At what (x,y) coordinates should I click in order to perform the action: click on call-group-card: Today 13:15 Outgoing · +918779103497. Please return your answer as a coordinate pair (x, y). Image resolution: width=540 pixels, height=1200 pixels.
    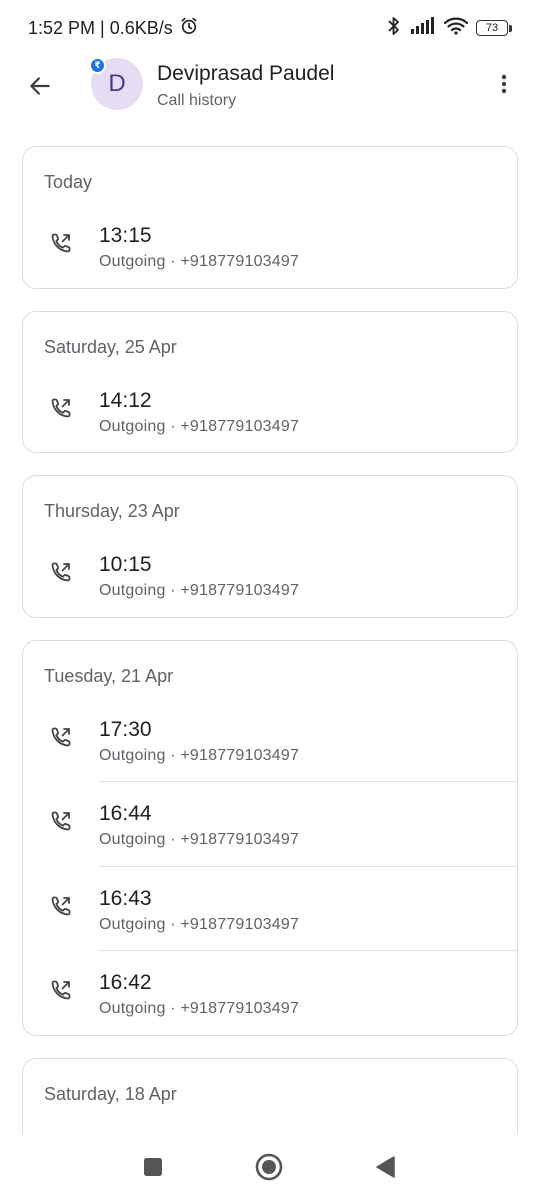
    Looking at the image, I should click on (270, 217).